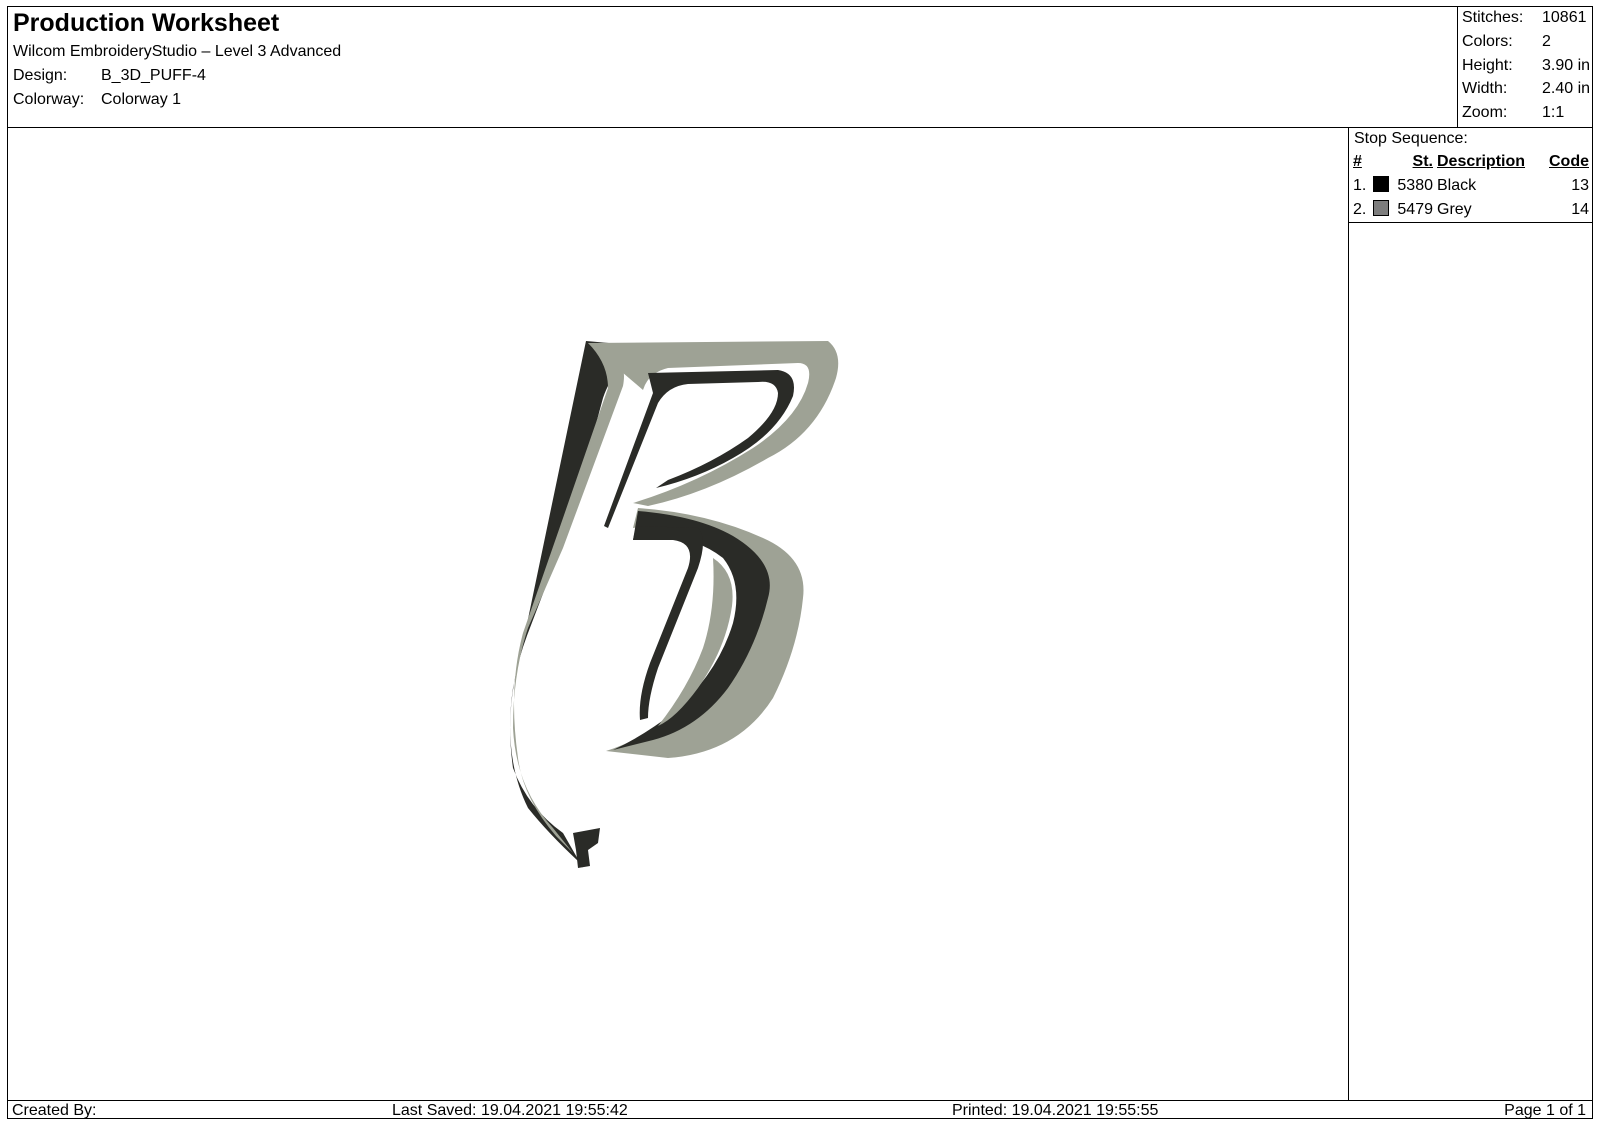 Image resolution: width=1600 pixels, height=1126 pixels. What do you see at coordinates (1546, 41) in the screenshot?
I see `stat-value: 2` at bounding box center [1546, 41].